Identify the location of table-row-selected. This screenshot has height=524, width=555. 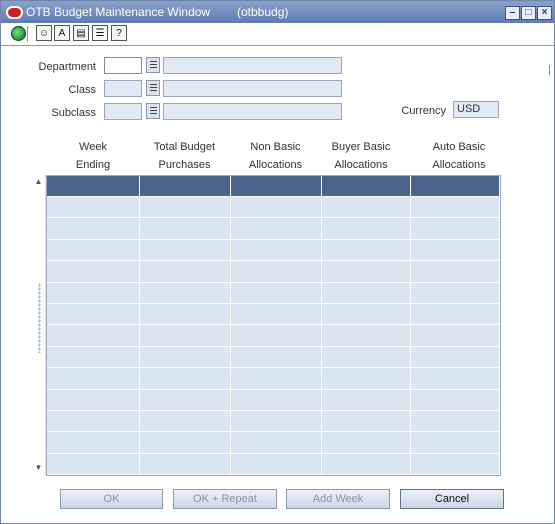
(273, 186).